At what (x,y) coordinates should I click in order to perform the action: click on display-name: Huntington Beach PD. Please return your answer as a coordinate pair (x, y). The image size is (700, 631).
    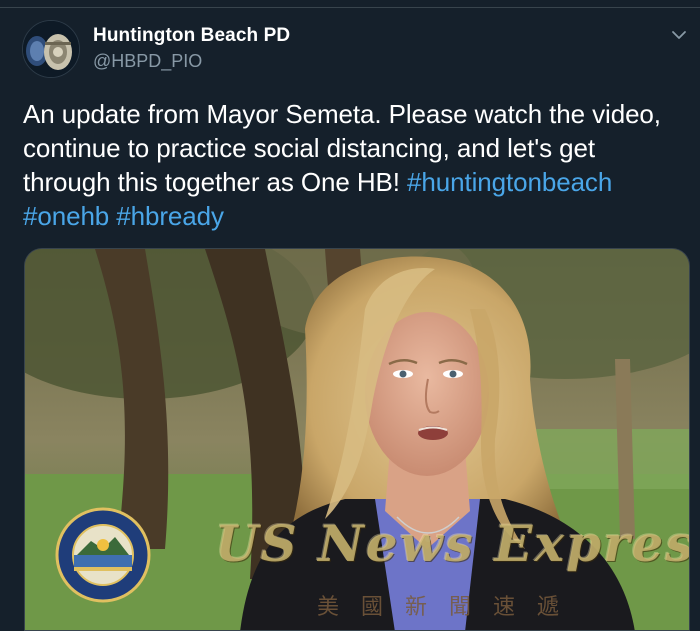
    Looking at the image, I should click on (191, 36).